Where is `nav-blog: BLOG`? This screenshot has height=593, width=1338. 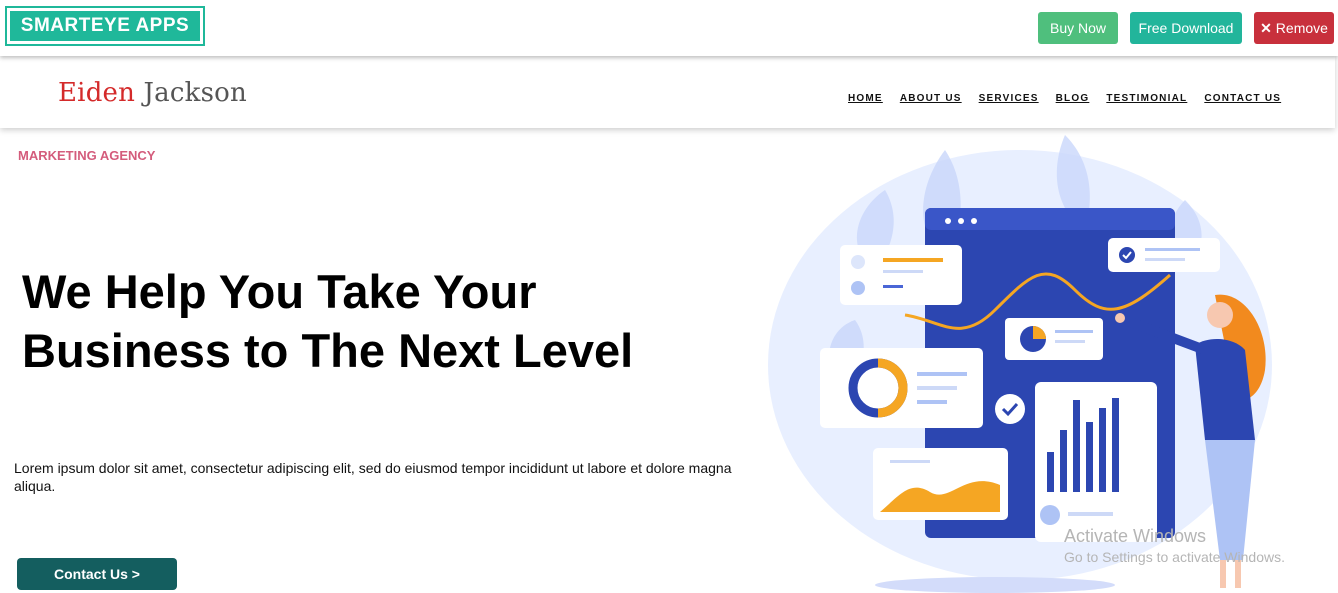 nav-blog: BLOG is located at coordinates (1073, 98).